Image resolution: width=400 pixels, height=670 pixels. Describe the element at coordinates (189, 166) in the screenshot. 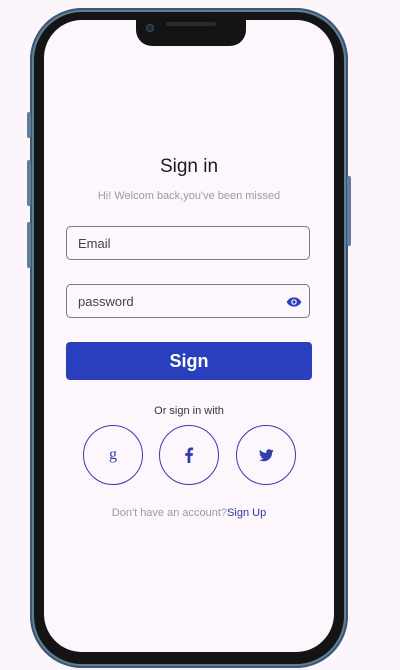

I see `page-title: Sign in` at that location.